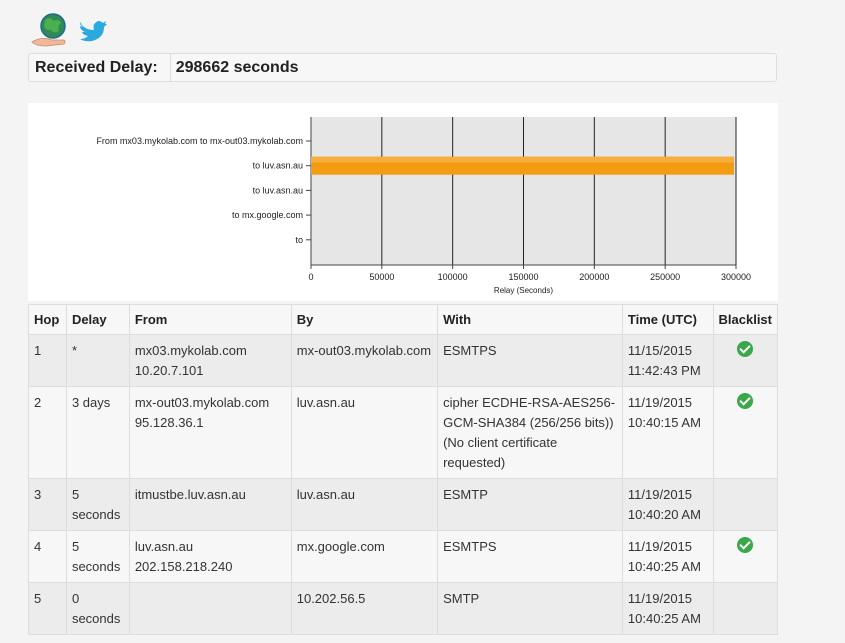  I want to click on received-delay-value: 298662 seconds, so click(237, 67).